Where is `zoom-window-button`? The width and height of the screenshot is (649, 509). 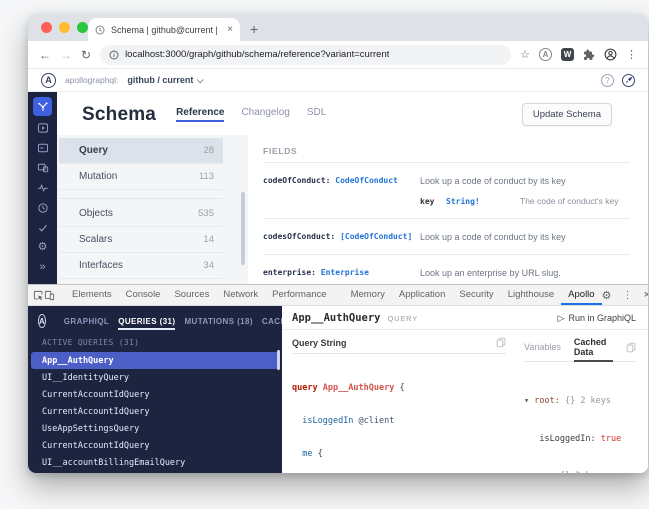 zoom-window-button is located at coordinates (82, 27).